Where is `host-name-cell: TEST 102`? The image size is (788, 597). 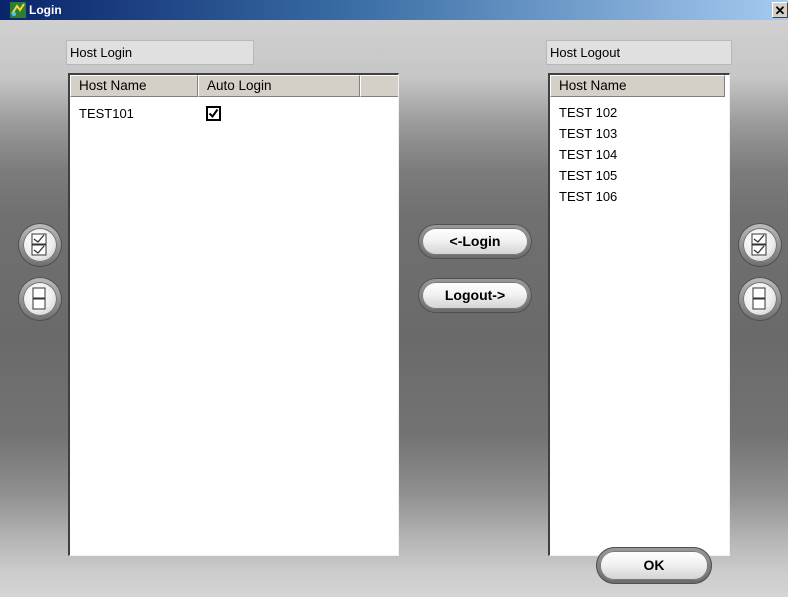
host-name-cell: TEST 102 is located at coordinates (588, 112).